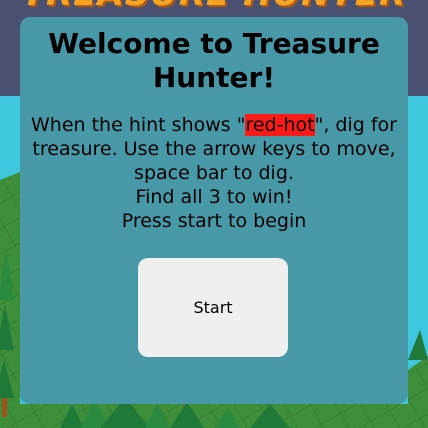 This screenshot has width=428, height=428. Describe the element at coordinates (214, 60) in the screenshot. I see `dialog-title: Welcome to Treasure Hunter!` at that location.